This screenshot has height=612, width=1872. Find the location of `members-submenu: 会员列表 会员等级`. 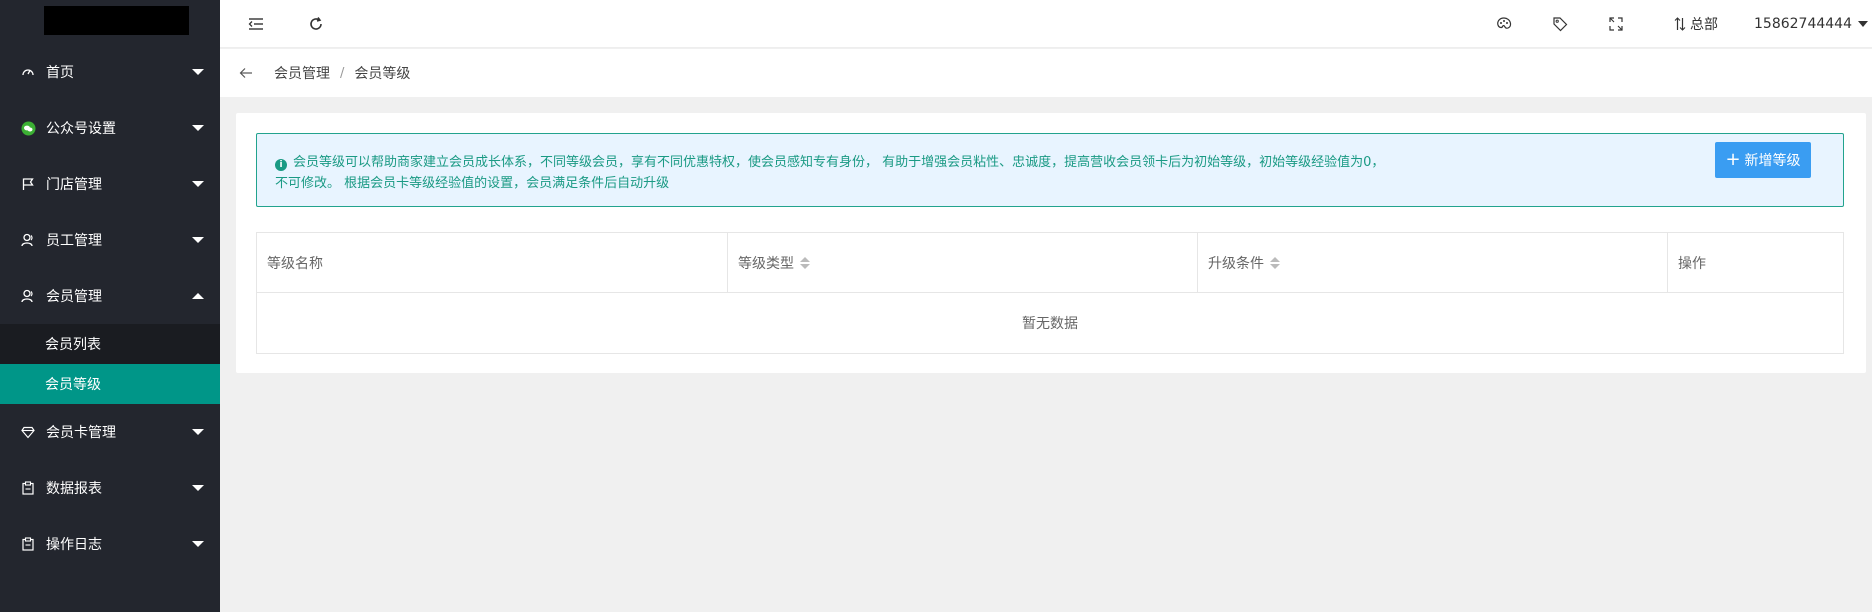

members-submenu: 会员列表 会员等级 is located at coordinates (110, 364).